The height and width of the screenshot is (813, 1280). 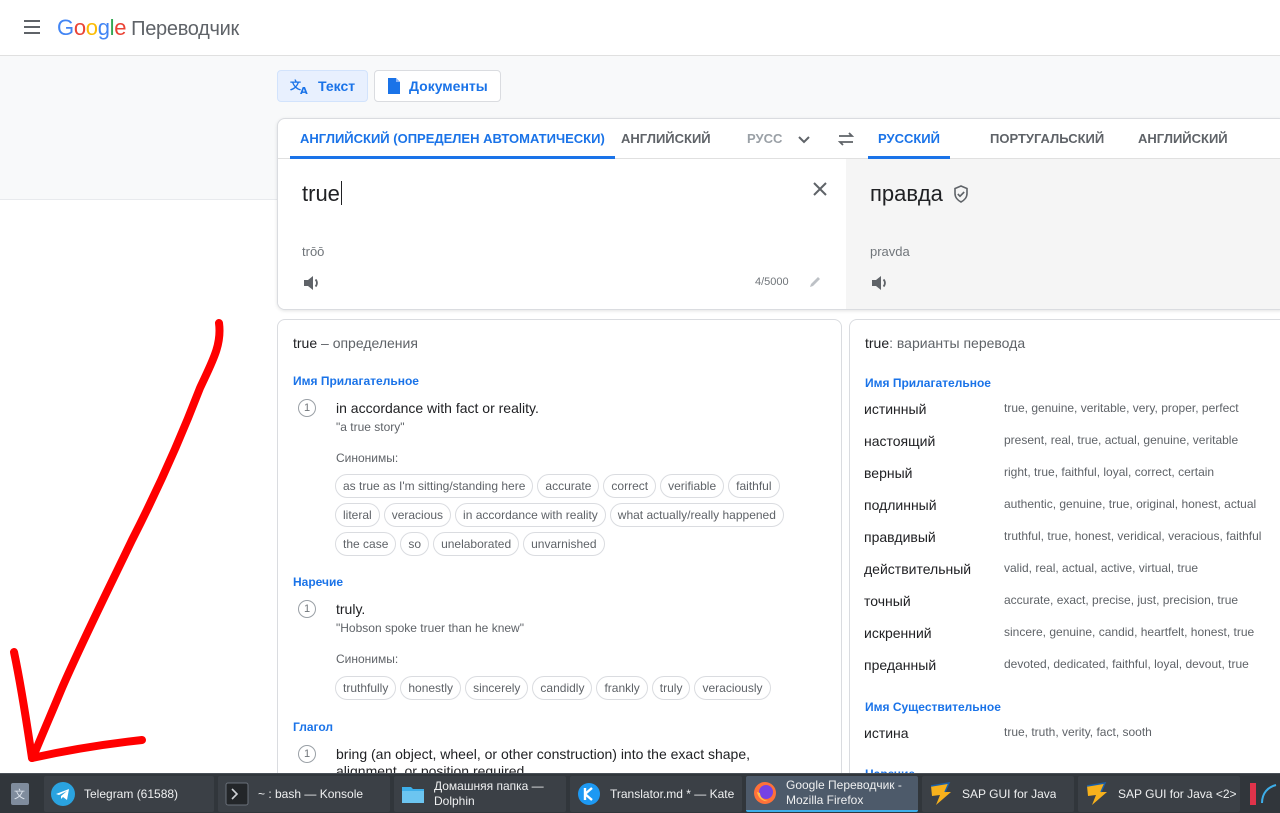 I want to click on task-label-line1: Google Переводчик -, so click(x=844, y=785).